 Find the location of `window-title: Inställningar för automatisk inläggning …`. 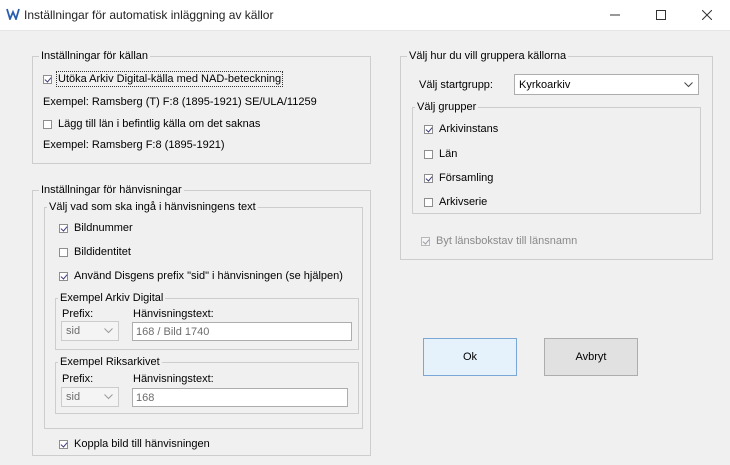

window-title: Inställningar för automatisk inläggning … is located at coordinates (149, 15).